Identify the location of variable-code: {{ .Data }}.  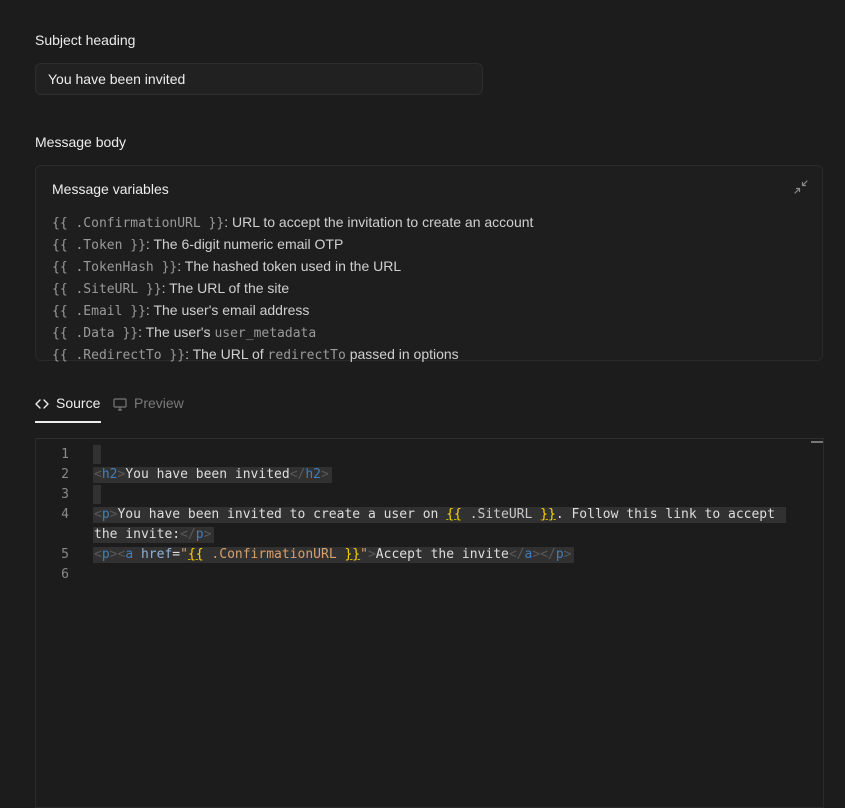
(95, 333).